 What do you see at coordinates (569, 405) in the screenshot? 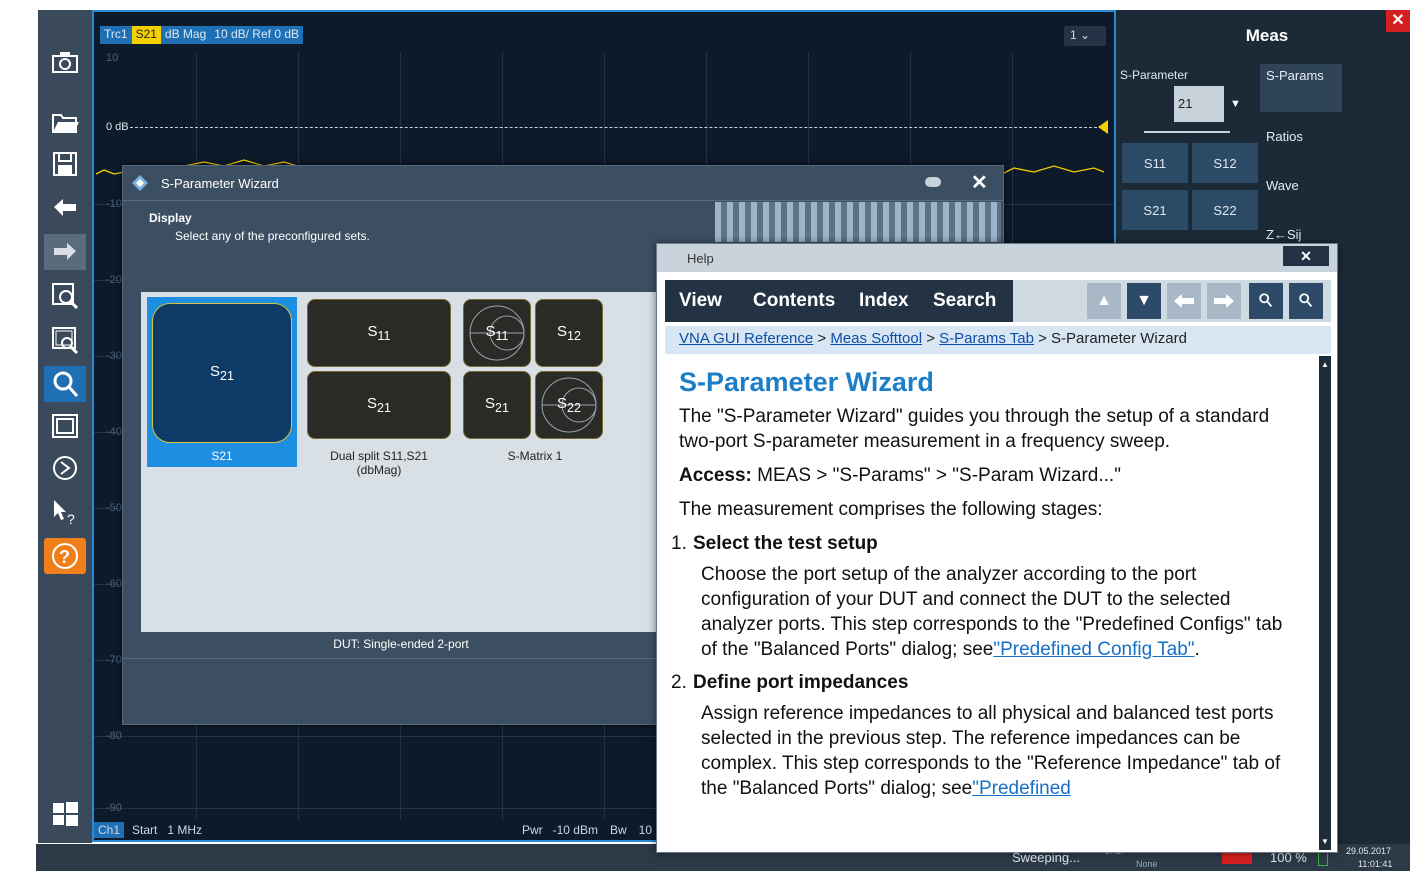
I see `preset-cell: S22` at bounding box center [569, 405].